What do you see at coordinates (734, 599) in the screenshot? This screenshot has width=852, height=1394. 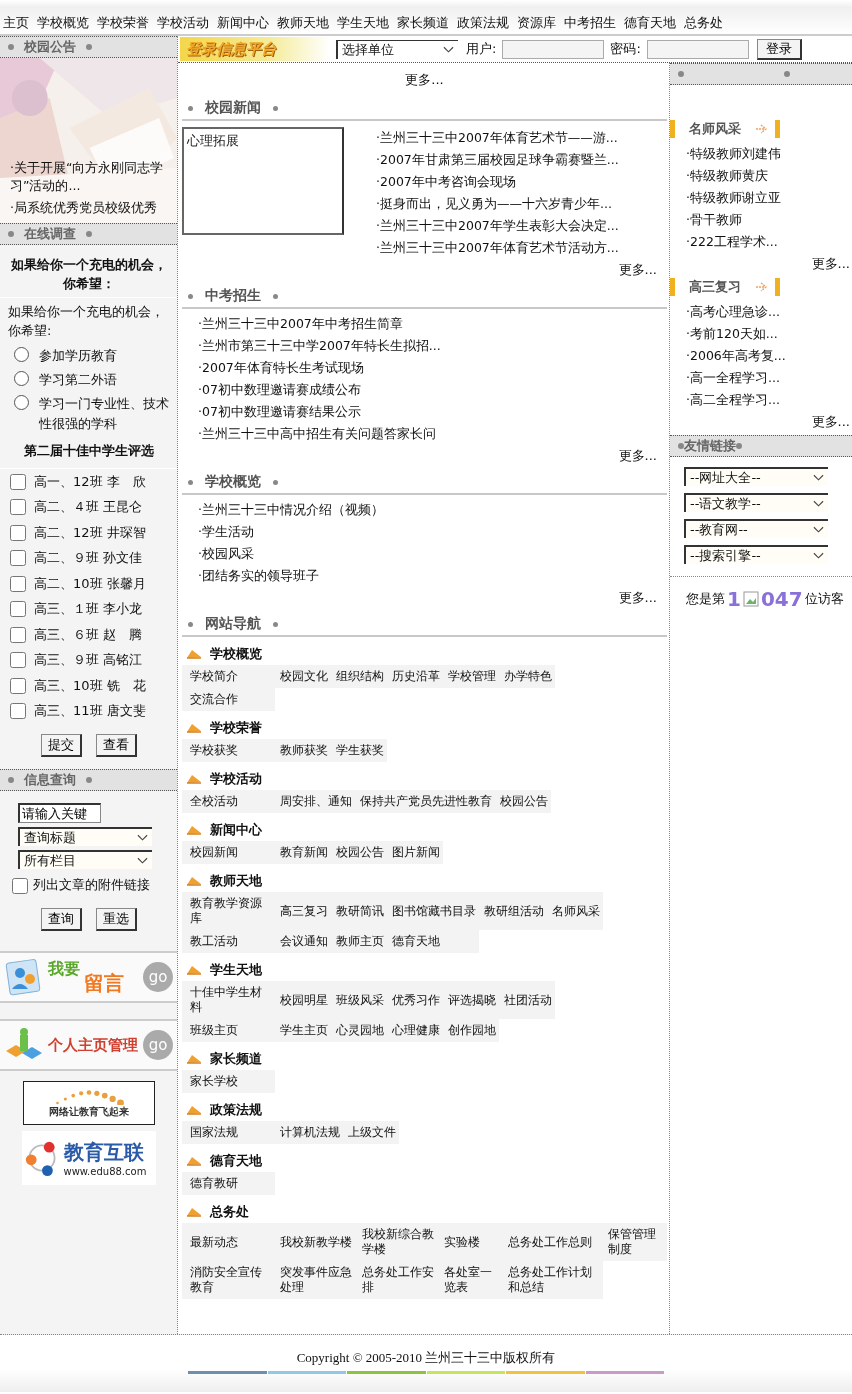 I see `counter-digits: 1` at bounding box center [734, 599].